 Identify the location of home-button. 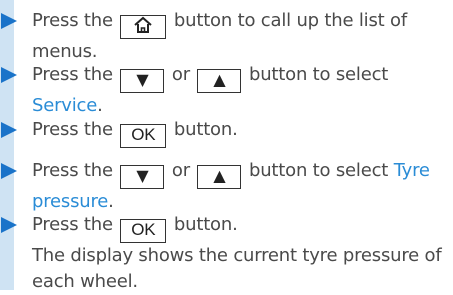
(143, 27).